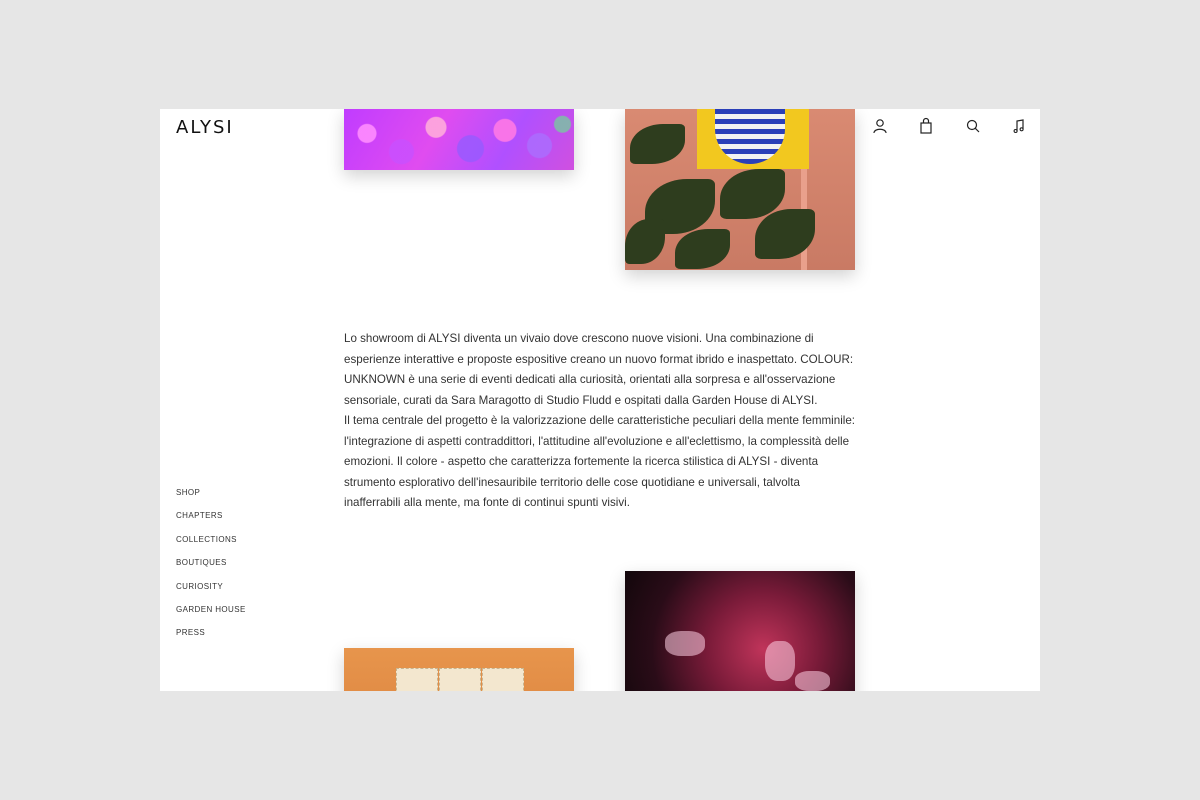  What do you see at coordinates (973, 126) in the screenshot?
I see `search-icon` at bounding box center [973, 126].